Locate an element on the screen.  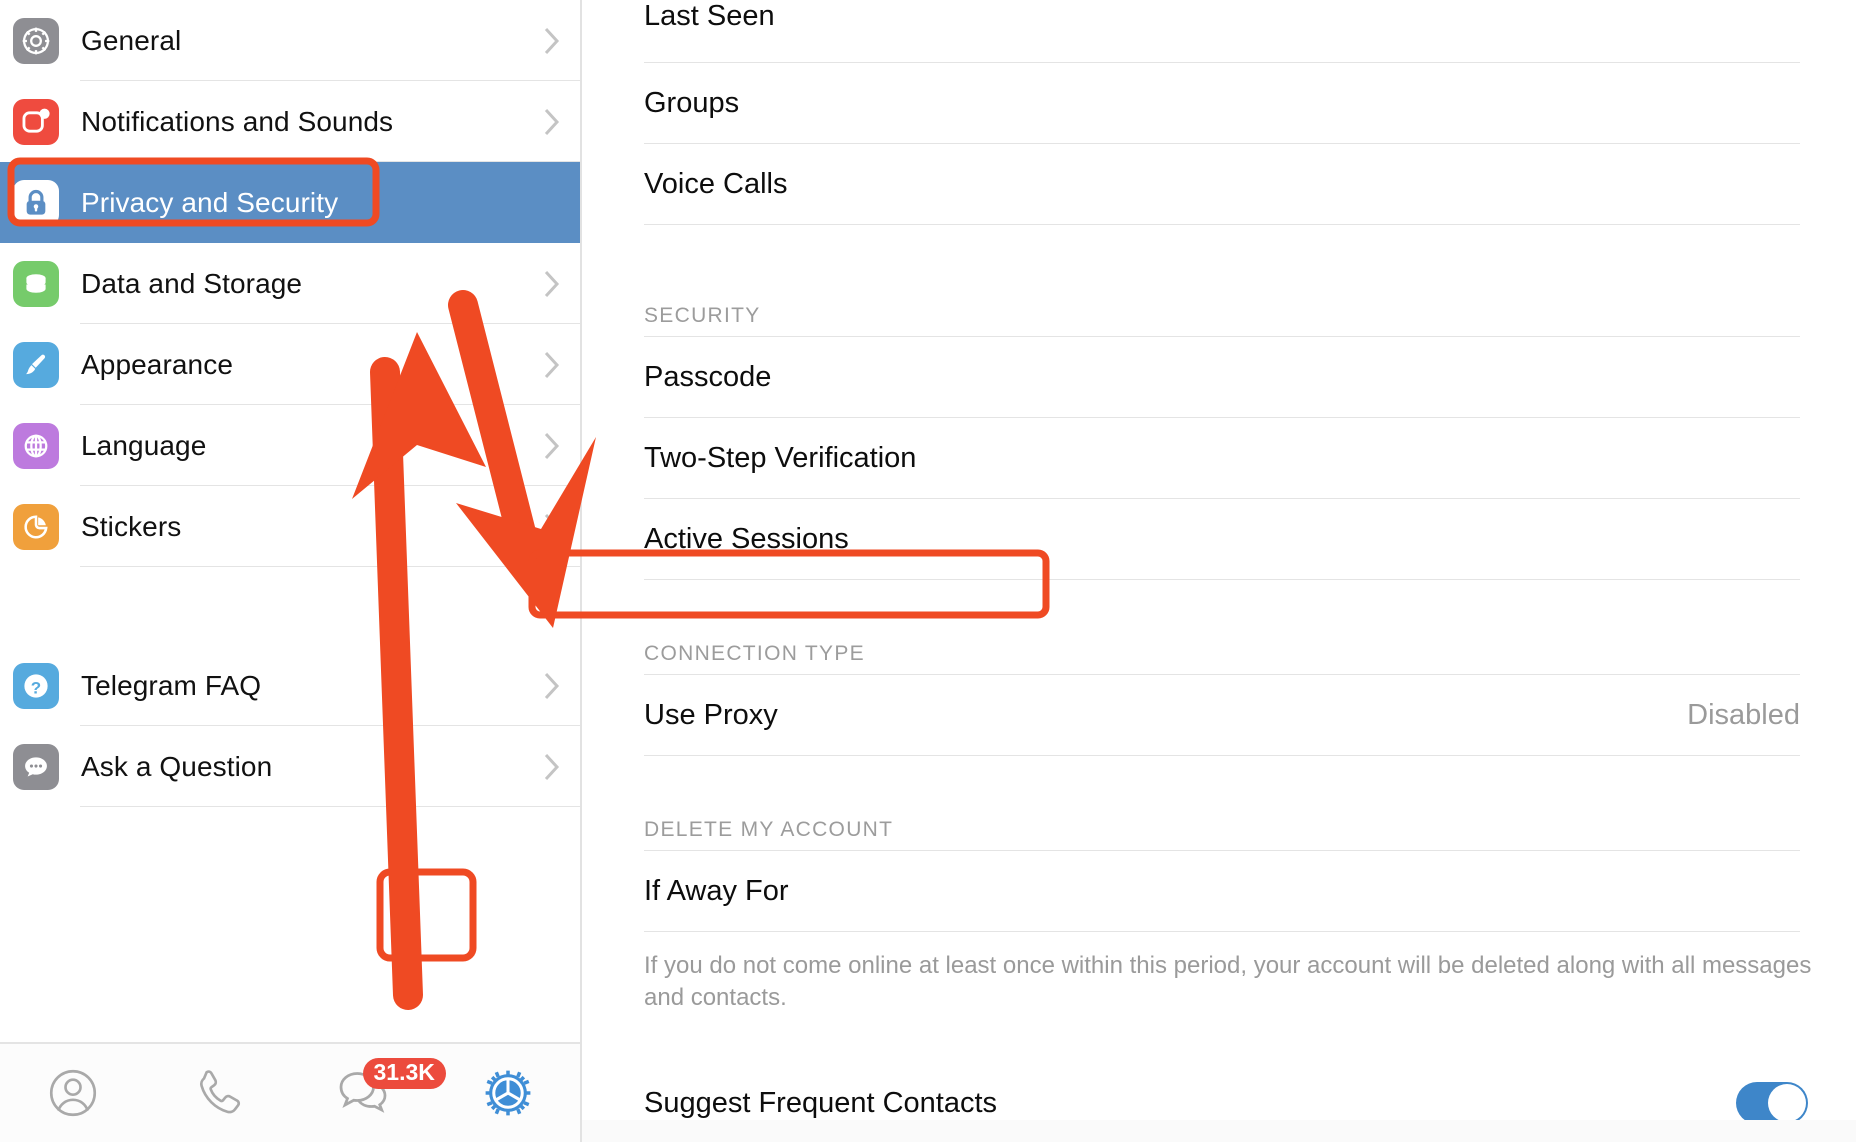
person-icon is located at coordinates (72, 1093).